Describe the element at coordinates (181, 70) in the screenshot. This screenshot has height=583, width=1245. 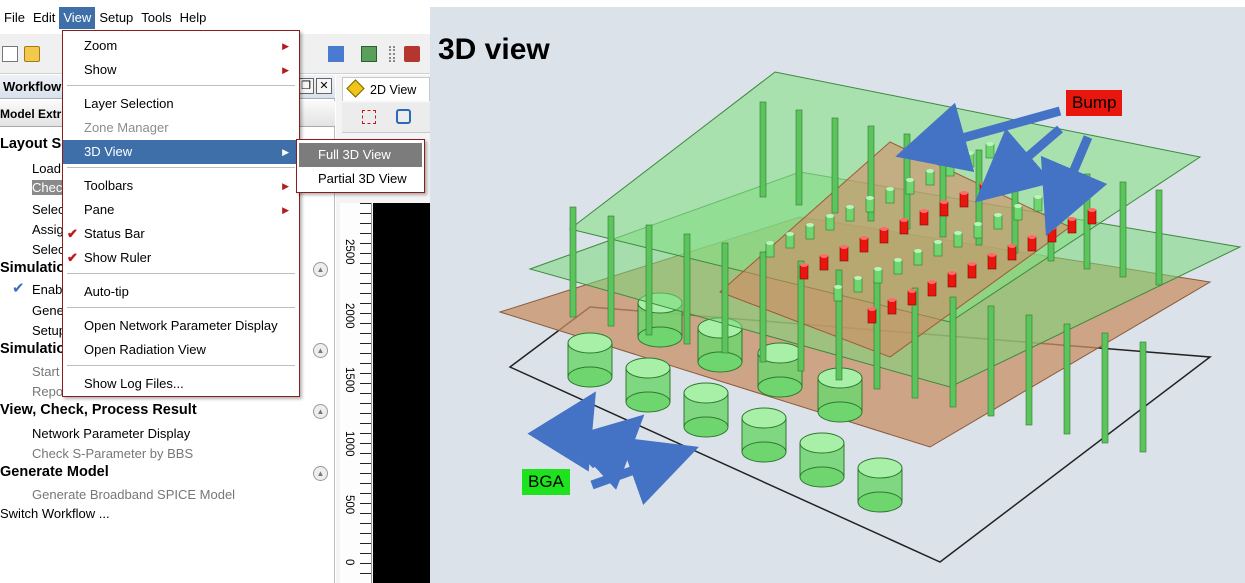
I see `menu-item-show: Show ▶` at that location.